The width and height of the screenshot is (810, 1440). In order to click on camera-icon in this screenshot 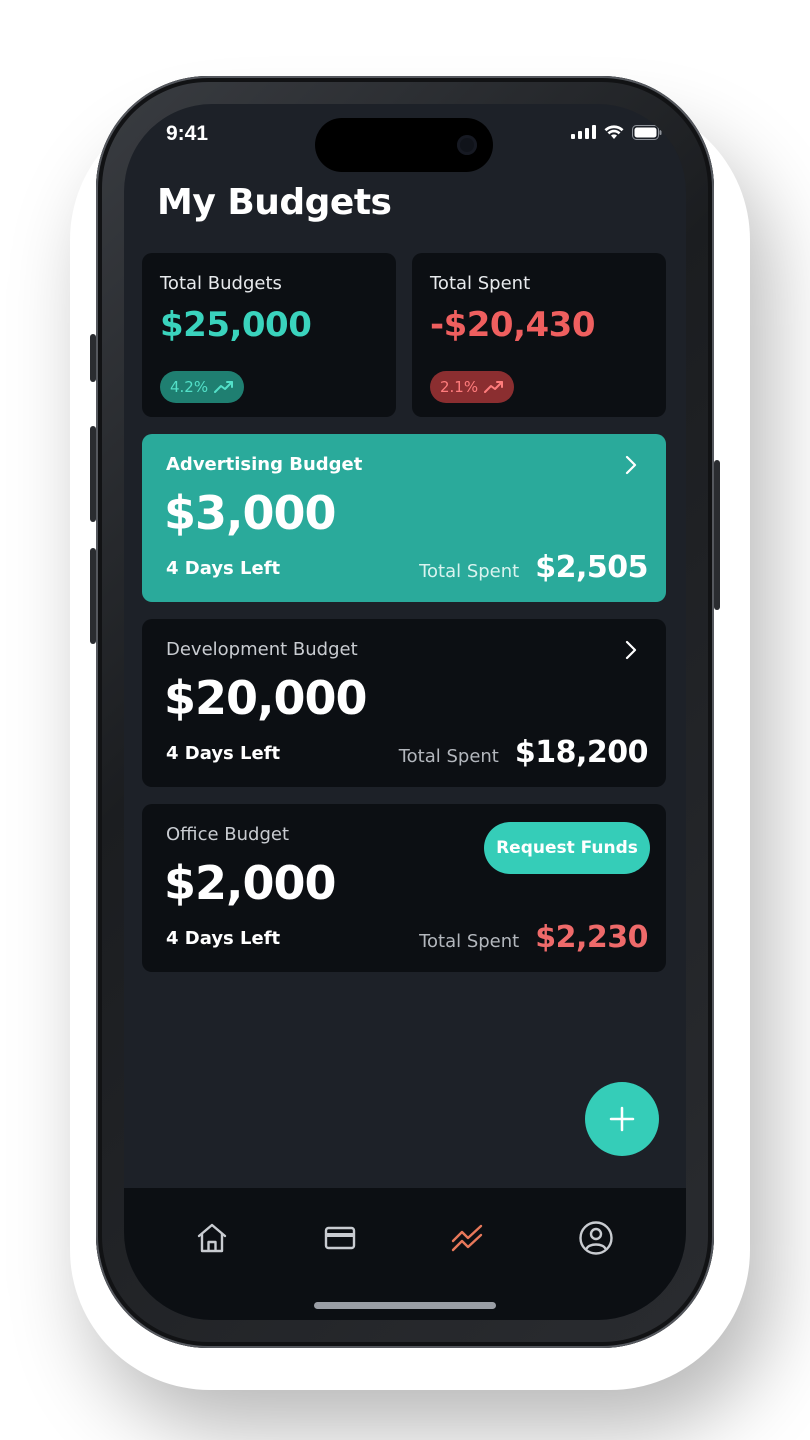, I will do `click(467, 145)`.